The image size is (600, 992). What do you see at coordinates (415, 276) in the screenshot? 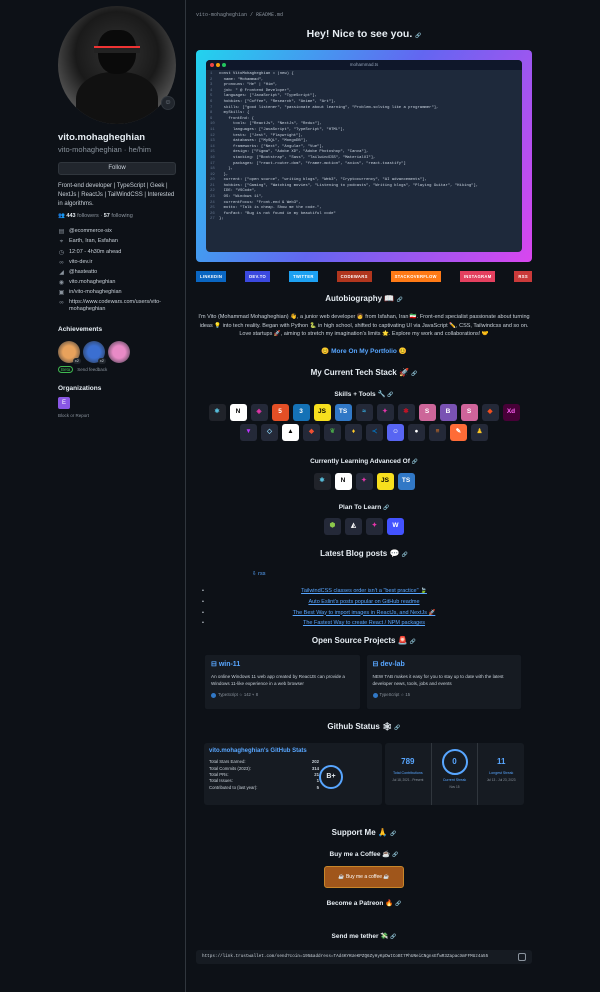
I see `social-badge-stackoverflow: StackOverflow` at bounding box center [415, 276].